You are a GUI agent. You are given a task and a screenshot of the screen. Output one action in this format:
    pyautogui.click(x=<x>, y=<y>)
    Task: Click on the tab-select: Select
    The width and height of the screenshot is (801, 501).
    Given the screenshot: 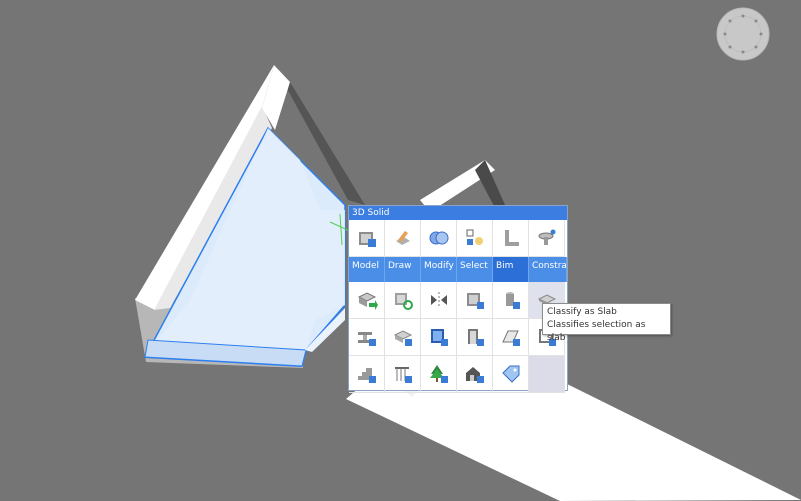 What is the action you would take?
    pyautogui.click(x=475, y=269)
    